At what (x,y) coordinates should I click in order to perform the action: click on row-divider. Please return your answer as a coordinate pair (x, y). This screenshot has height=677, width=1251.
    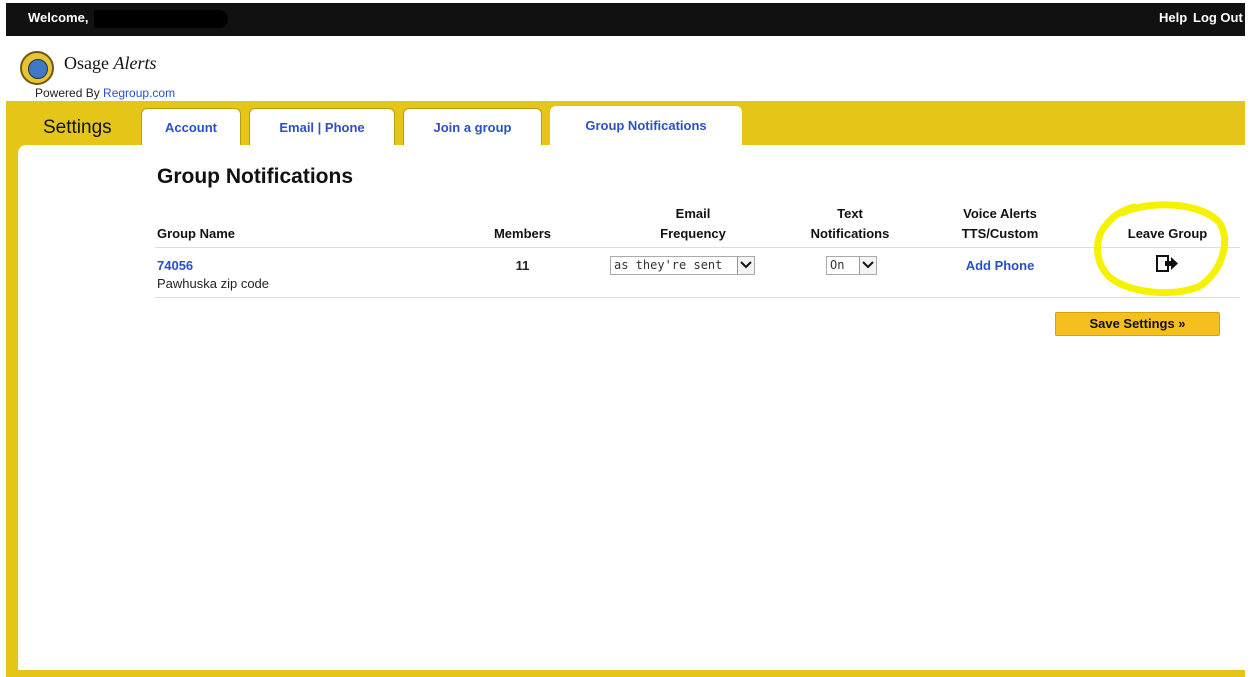
    Looking at the image, I should click on (697, 297).